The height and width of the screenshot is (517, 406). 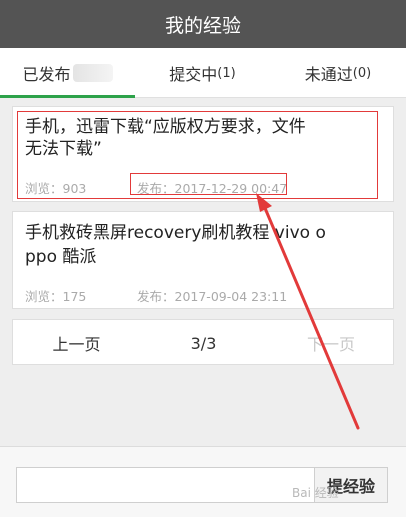 What do you see at coordinates (165, 485) in the screenshot?
I see `bottom-input` at bounding box center [165, 485].